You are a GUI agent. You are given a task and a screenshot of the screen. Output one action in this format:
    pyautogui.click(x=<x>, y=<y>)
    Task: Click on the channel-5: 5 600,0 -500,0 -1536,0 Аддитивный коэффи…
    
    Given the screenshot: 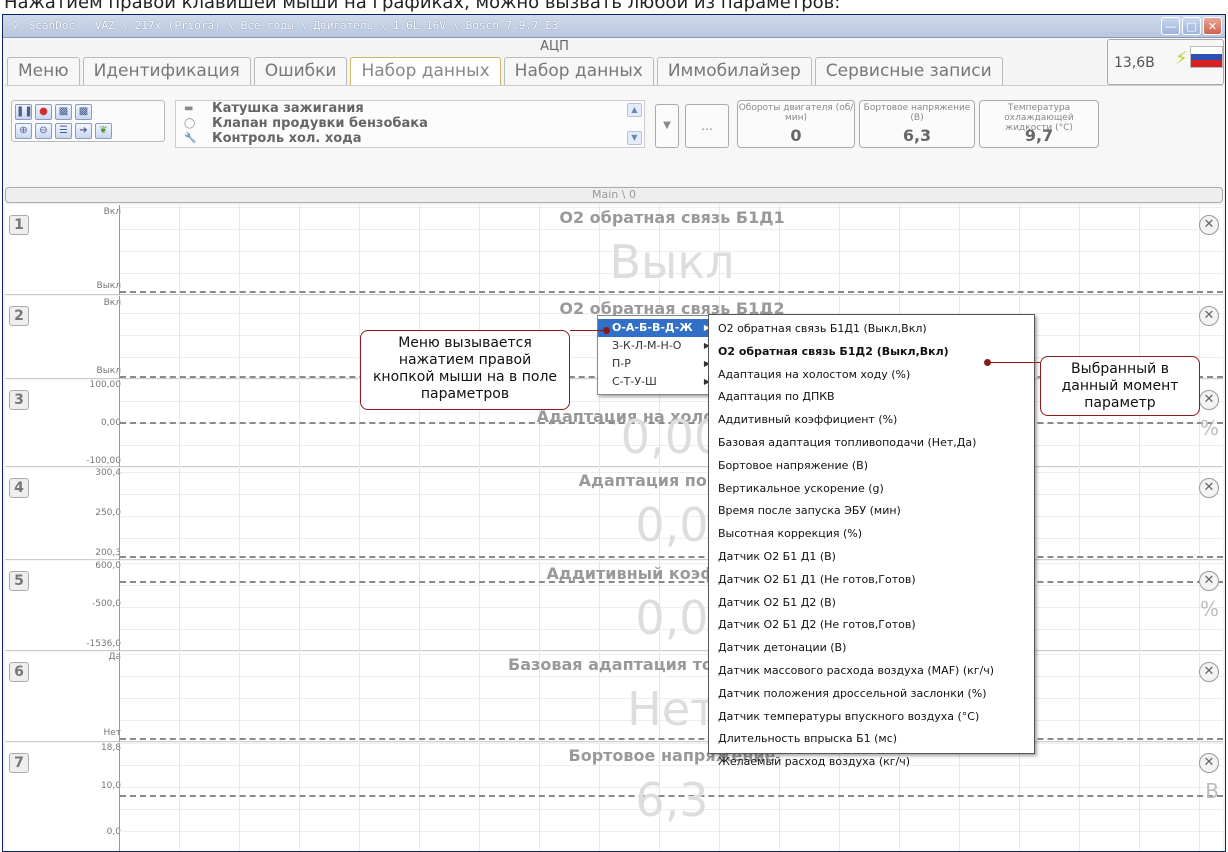 What is the action you would take?
    pyautogui.click(x=614, y=606)
    